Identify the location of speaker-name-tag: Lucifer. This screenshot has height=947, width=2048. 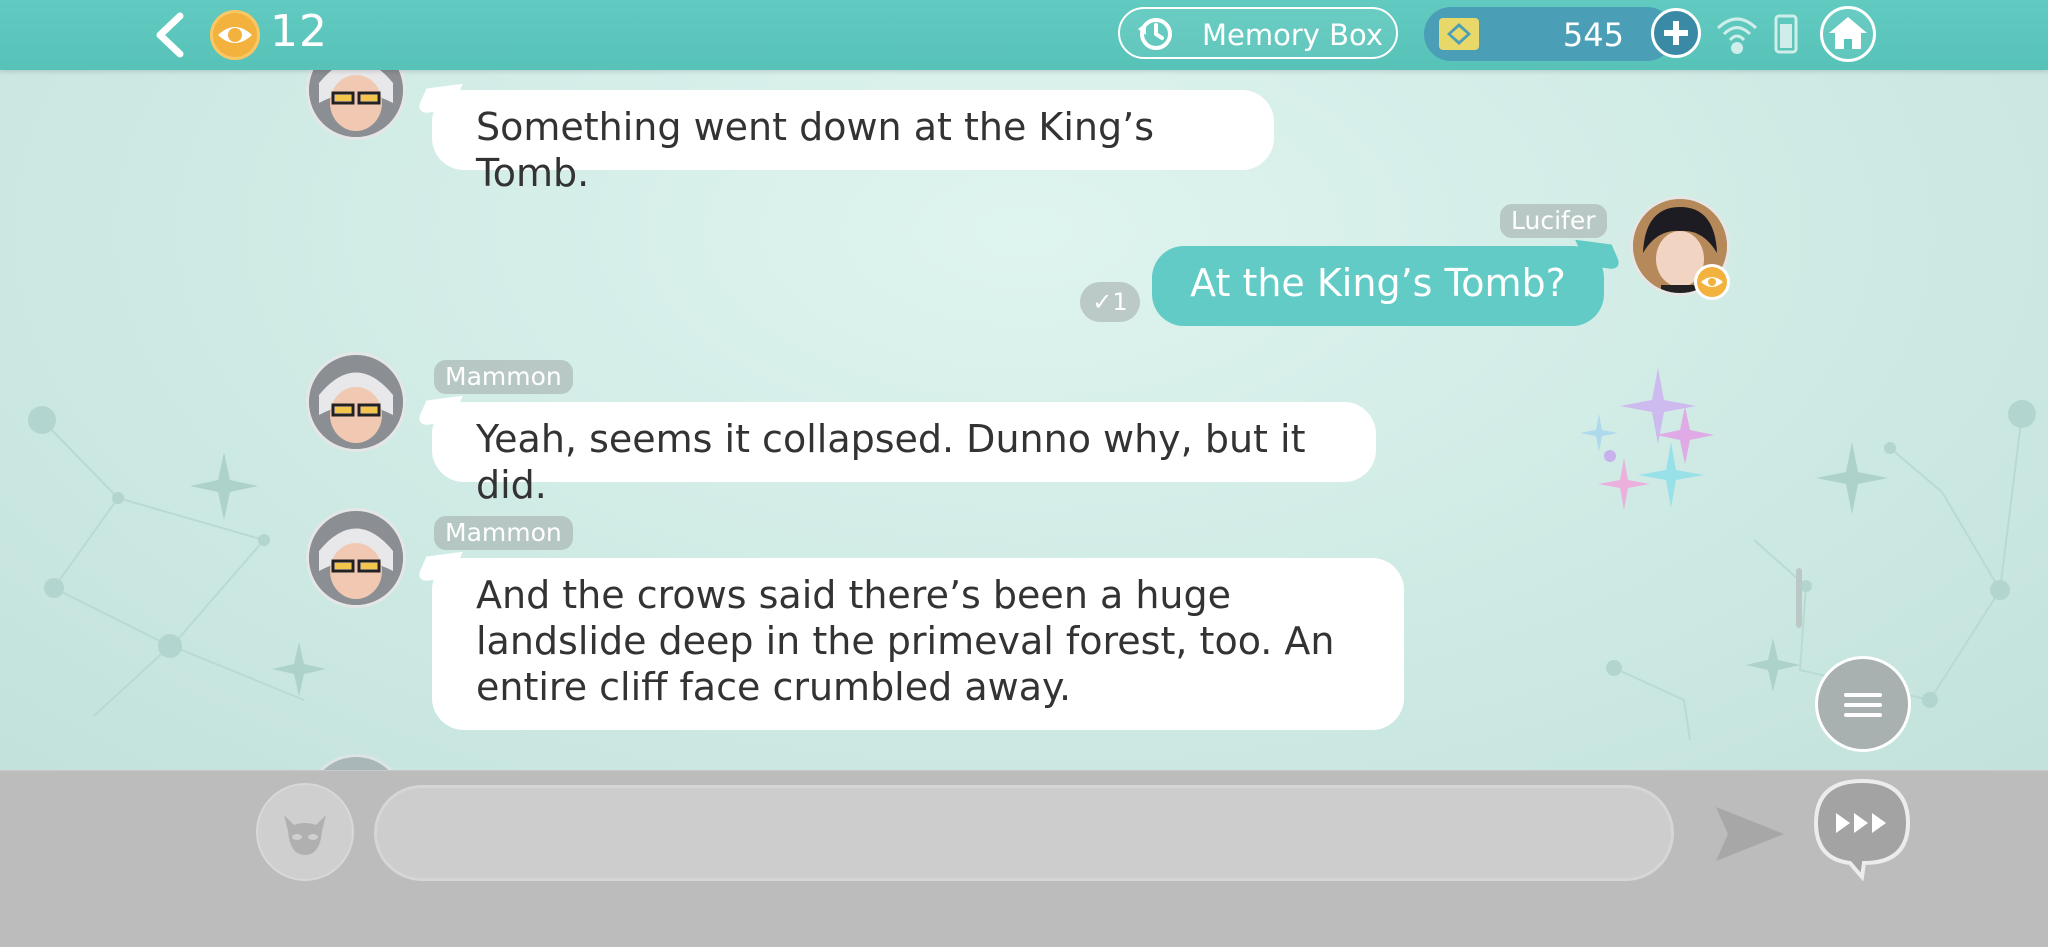
(1553, 221).